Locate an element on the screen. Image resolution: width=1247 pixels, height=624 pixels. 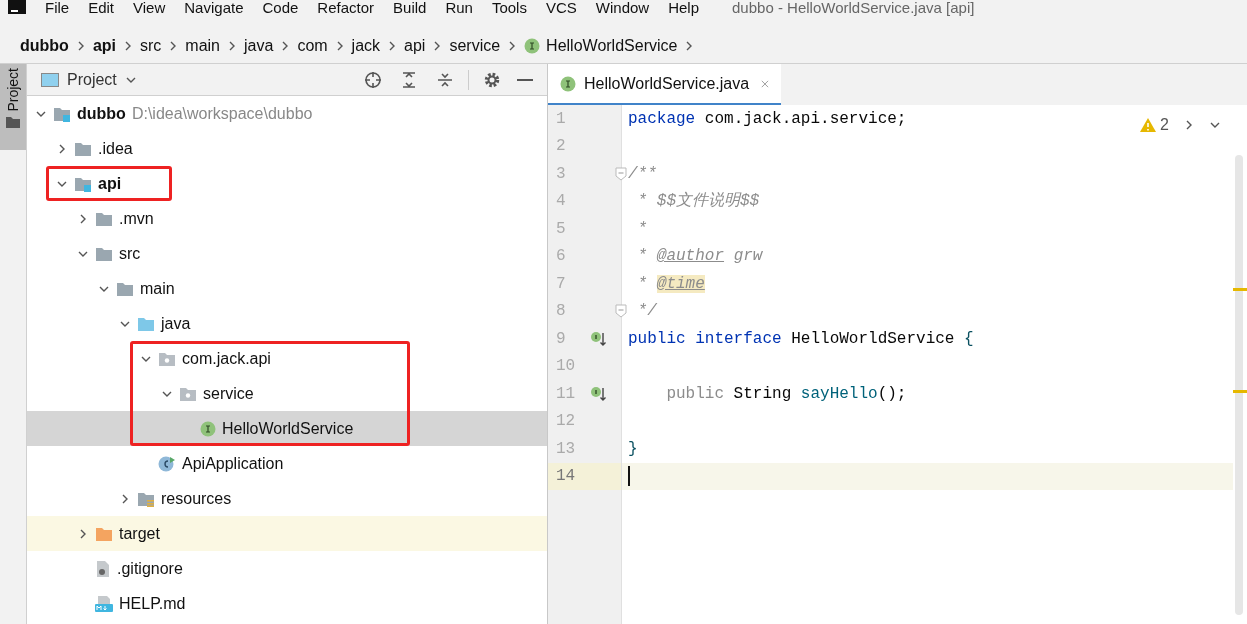
tree-row: service is located at coordinates (287, 393).